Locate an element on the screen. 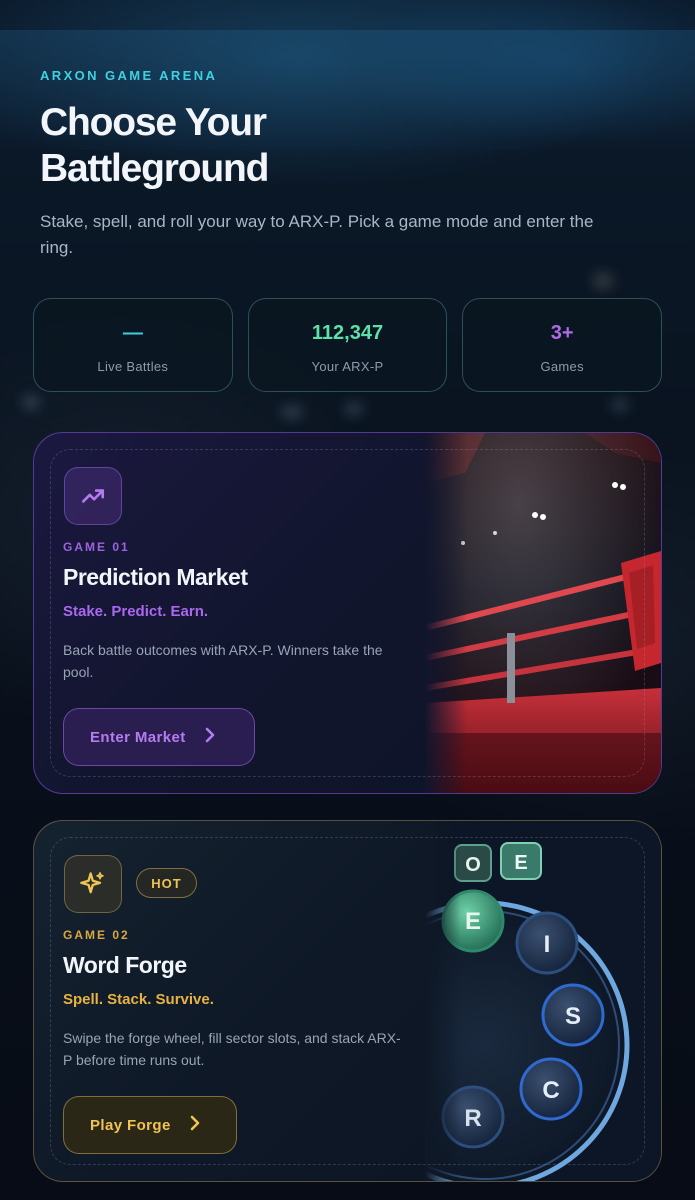  enter-market-button: Enter Market is located at coordinates (159, 737).